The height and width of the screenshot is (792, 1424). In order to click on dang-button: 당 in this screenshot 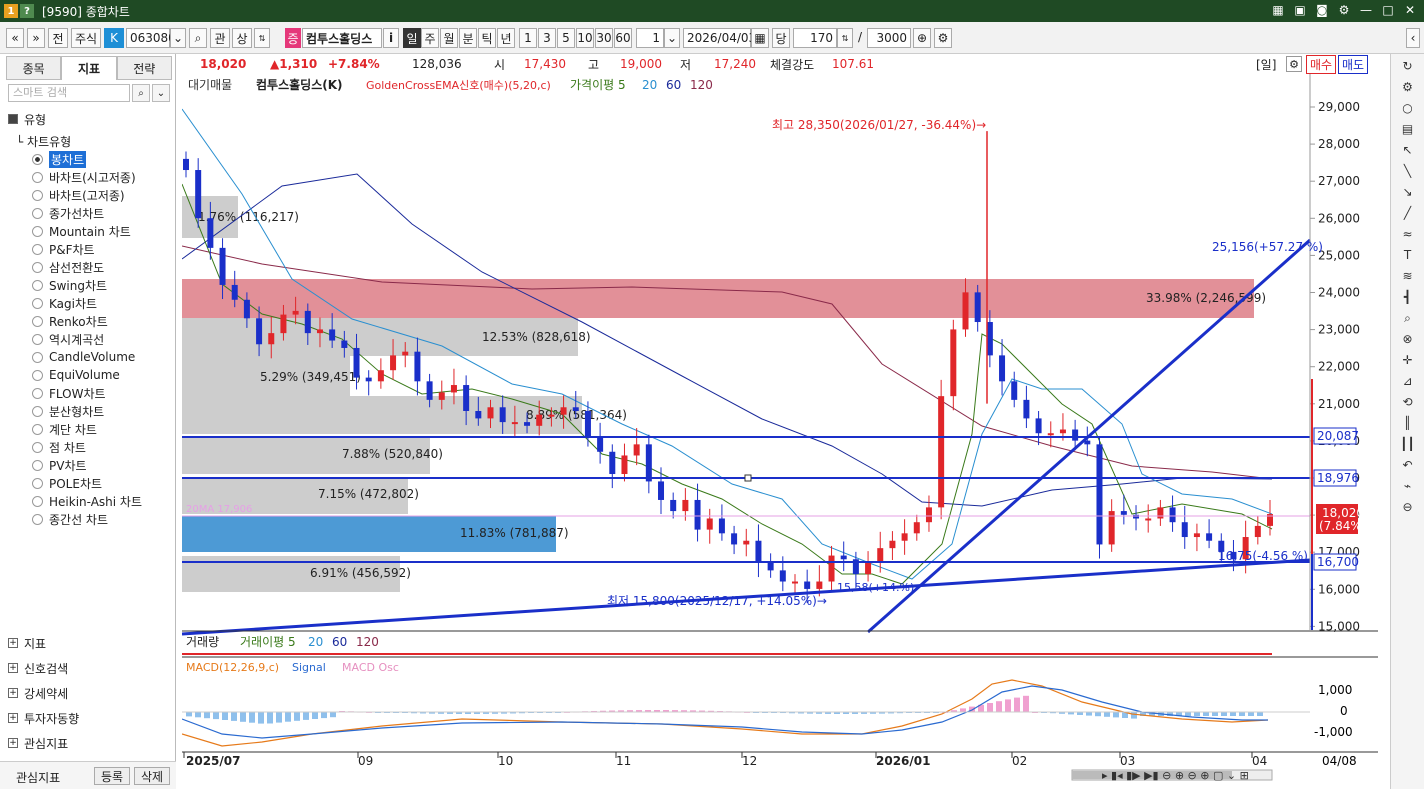, I will do `click(781, 38)`.